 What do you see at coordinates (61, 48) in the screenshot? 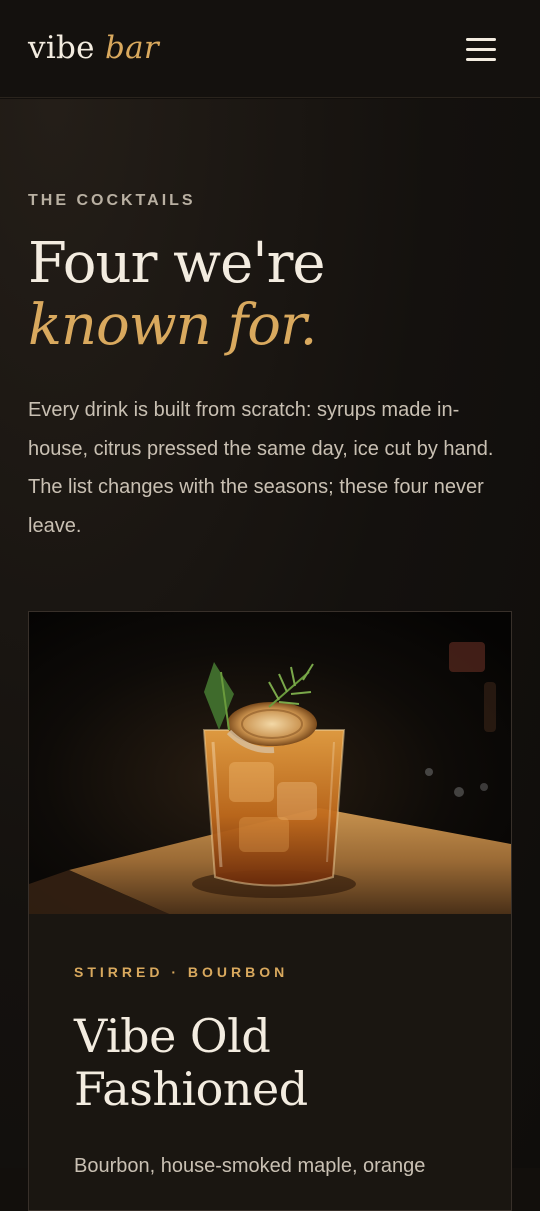
I see `logo-main: vibe` at bounding box center [61, 48].